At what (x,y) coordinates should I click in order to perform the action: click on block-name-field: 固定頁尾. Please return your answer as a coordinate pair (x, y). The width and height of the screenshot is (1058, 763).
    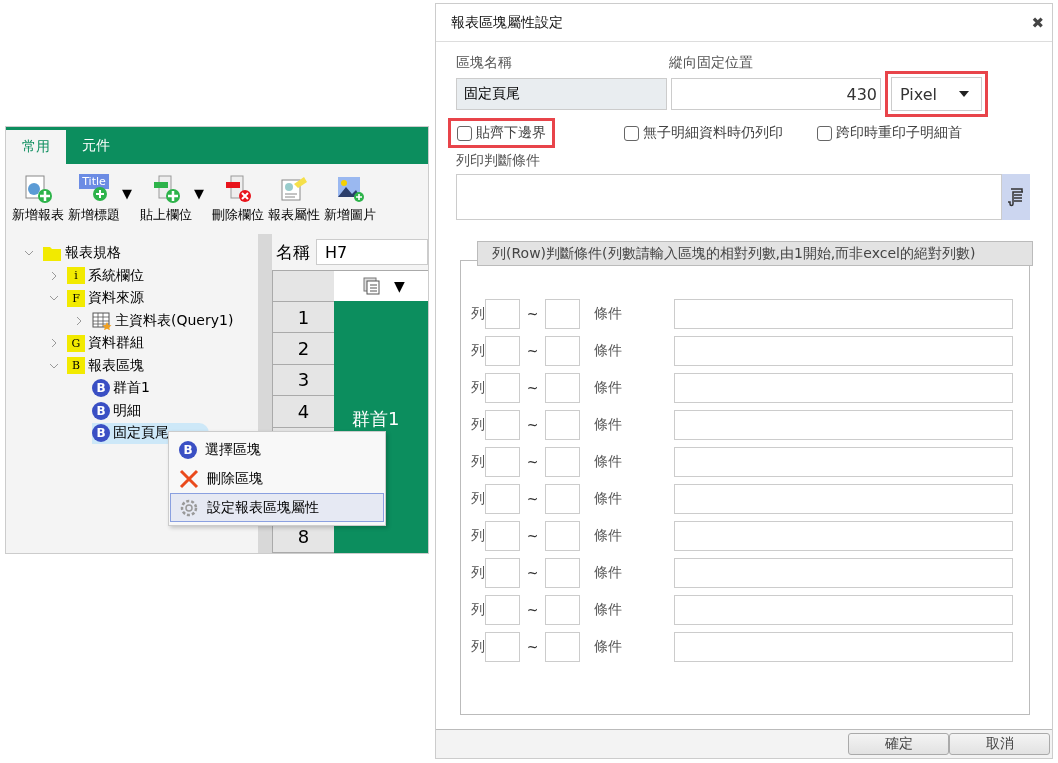
    Looking at the image, I should click on (561, 94).